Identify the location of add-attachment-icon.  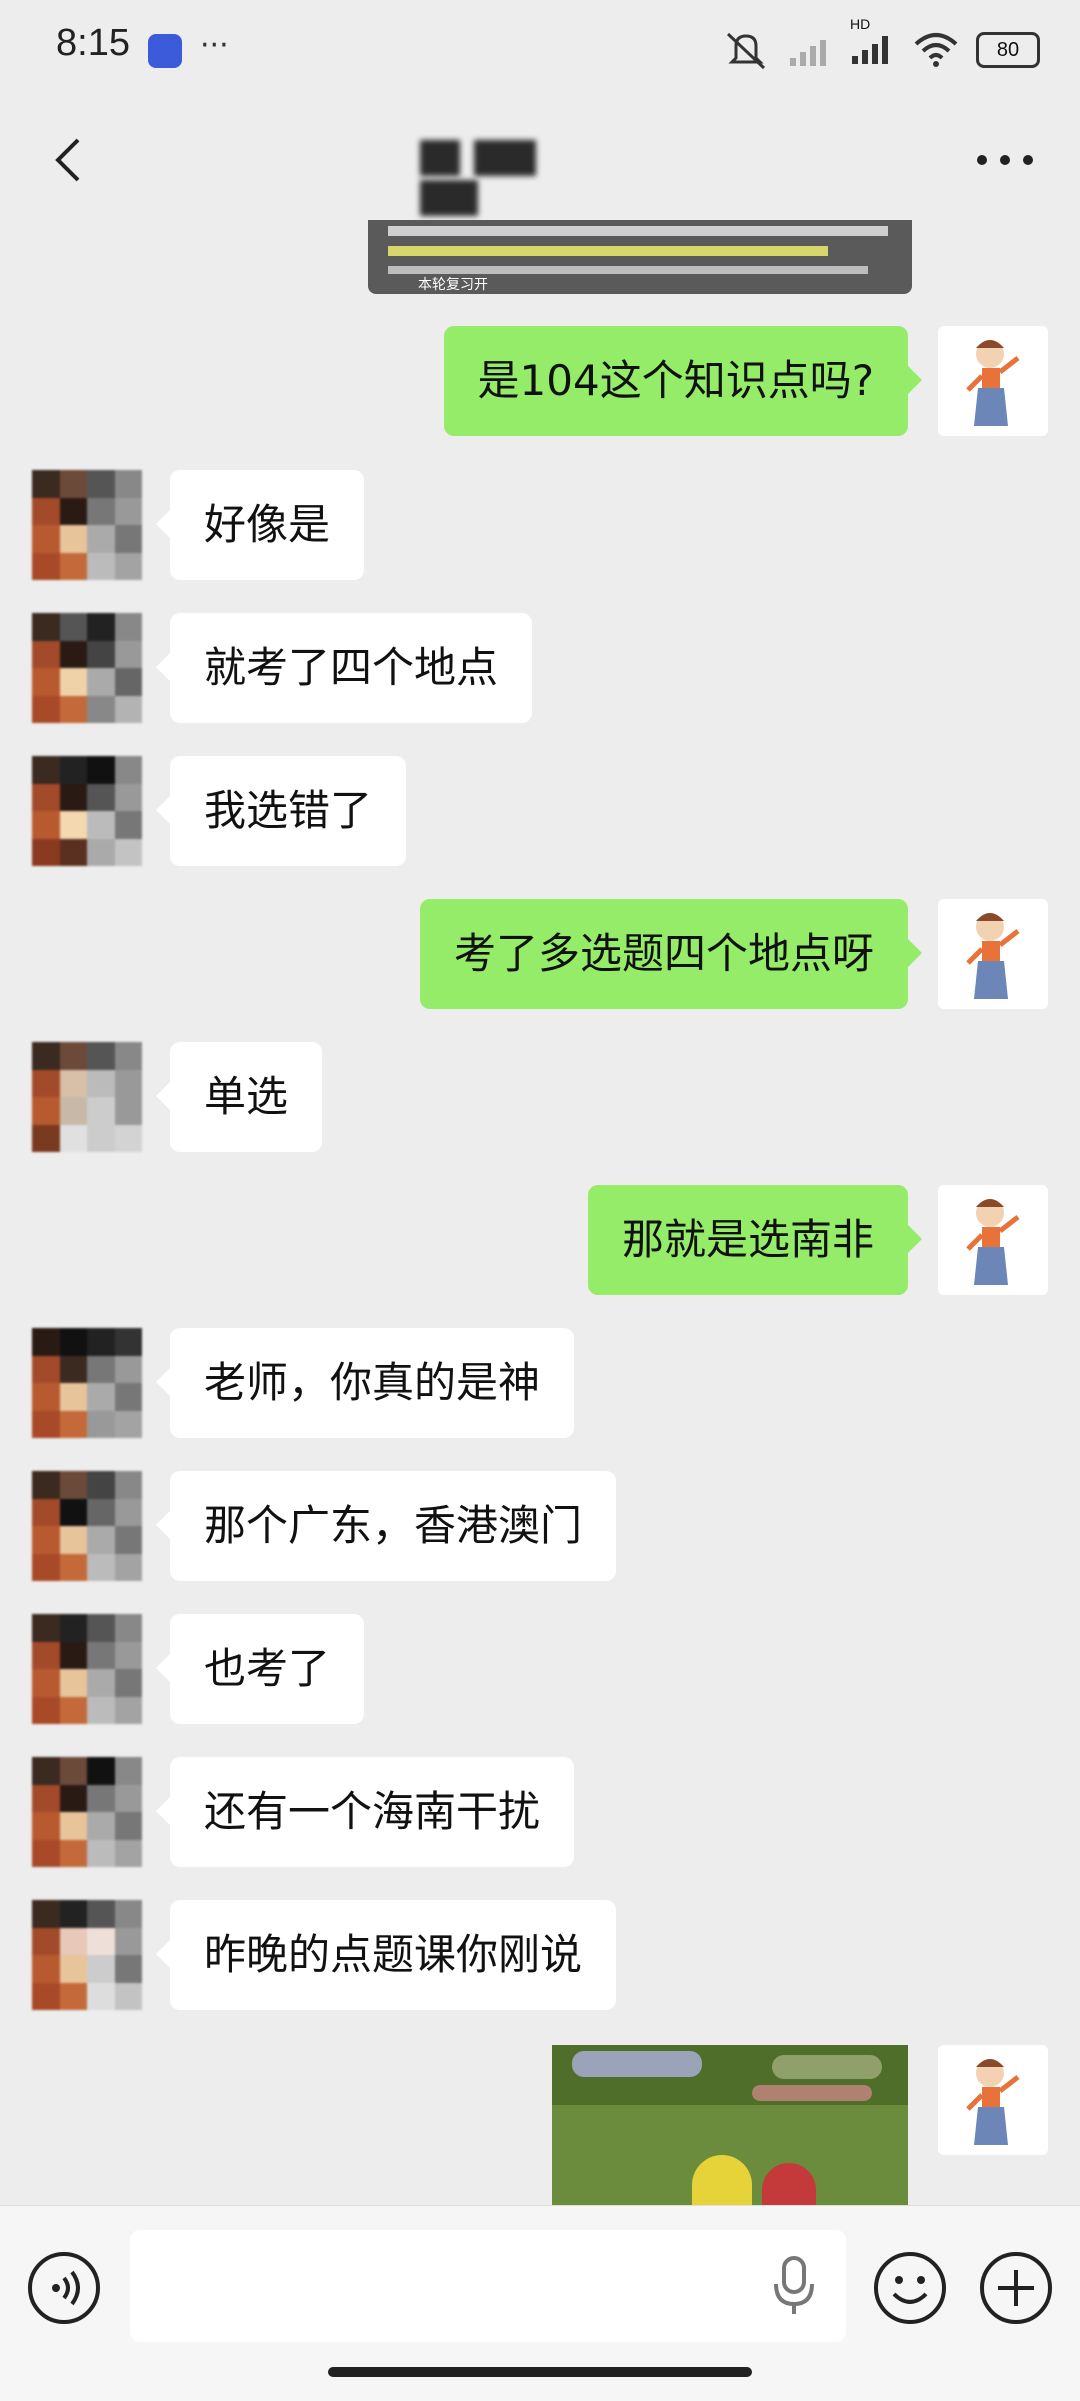
(1016, 2288).